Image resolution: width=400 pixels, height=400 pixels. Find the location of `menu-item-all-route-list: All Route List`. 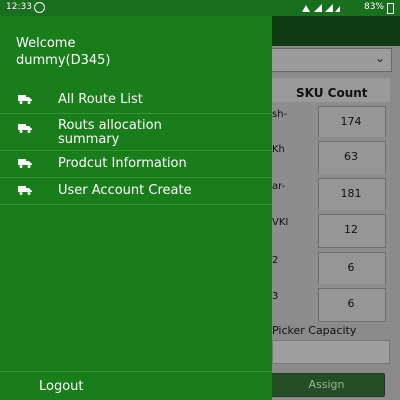

menu-item-all-route-list: All Route List is located at coordinates (136, 100).